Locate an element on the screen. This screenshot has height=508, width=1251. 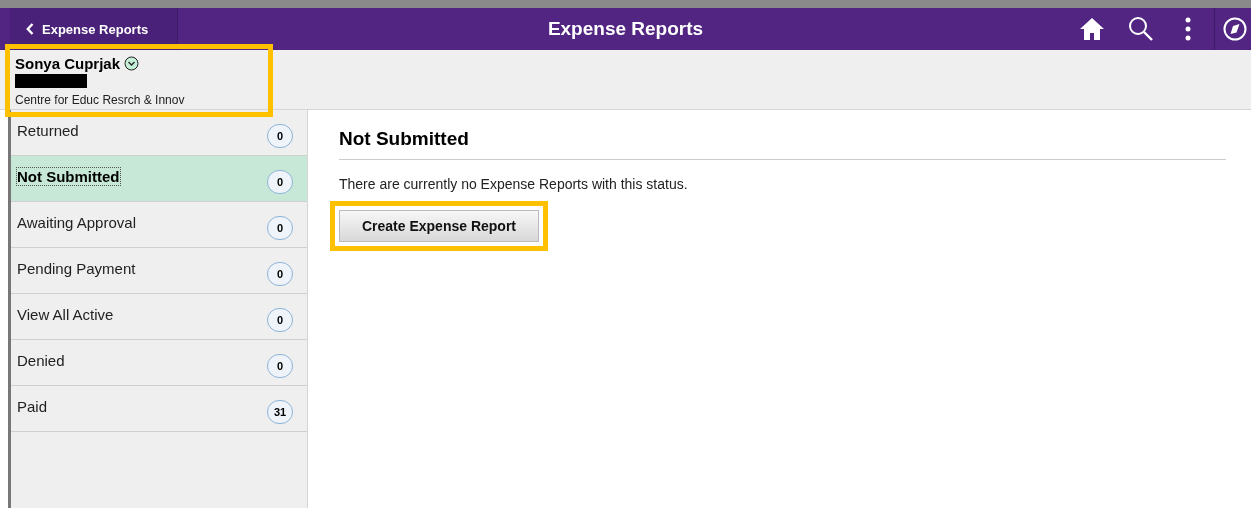
more-options-icon is located at coordinates (1188, 29).